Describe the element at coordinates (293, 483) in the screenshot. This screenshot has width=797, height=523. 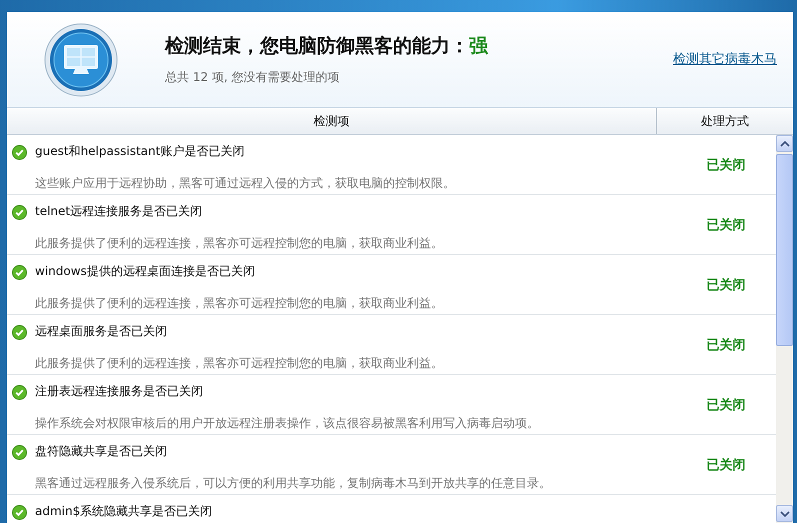
I see `check-item-description: 黑客通过远程服务入侵系统后，可以方便的利用共享功能，复制病毒木马到开放共享的任意目录。` at that location.